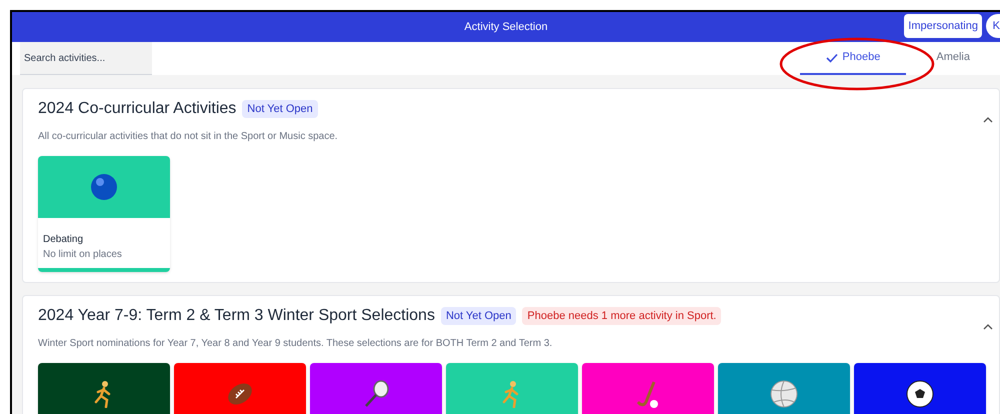 This screenshot has width=1000, height=414. What do you see at coordinates (376, 394) in the screenshot?
I see `racket-icon` at bounding box center [376, 394].